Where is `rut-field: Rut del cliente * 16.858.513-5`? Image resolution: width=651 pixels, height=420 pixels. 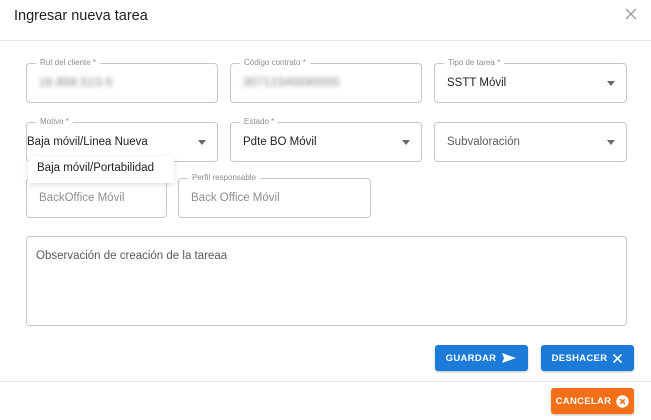 rut-field: Rut del cliente * 16.858.513-5 is located at coordinates (122, 80).